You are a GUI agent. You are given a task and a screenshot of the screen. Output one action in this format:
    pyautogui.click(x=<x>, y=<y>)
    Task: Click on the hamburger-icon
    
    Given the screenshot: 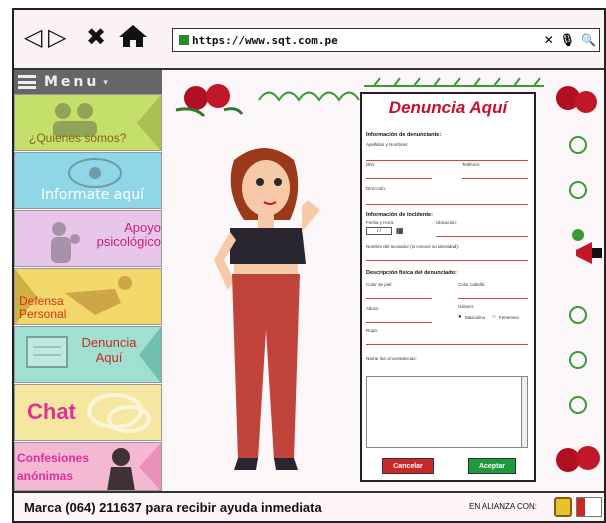 What is the action you would take?
    pyautogui.click(x=27, y=82)
    